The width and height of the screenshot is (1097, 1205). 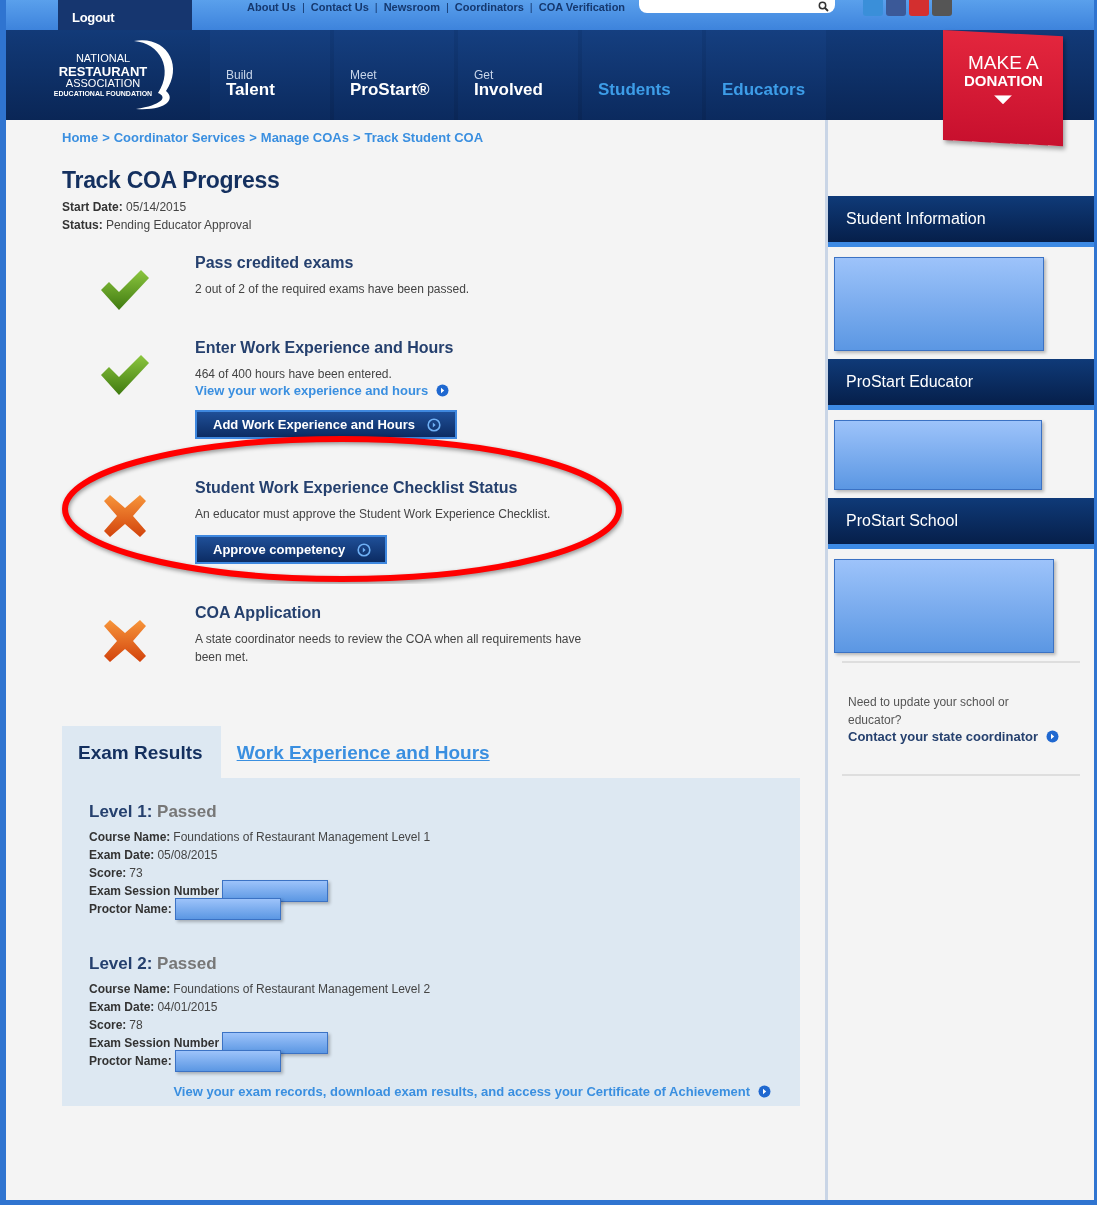 What do you see at coordinates (302, 837) in the screenshot?
I see `field-value: Foundations of Restaurant Management Level 1` at bounding box center [302, 837].